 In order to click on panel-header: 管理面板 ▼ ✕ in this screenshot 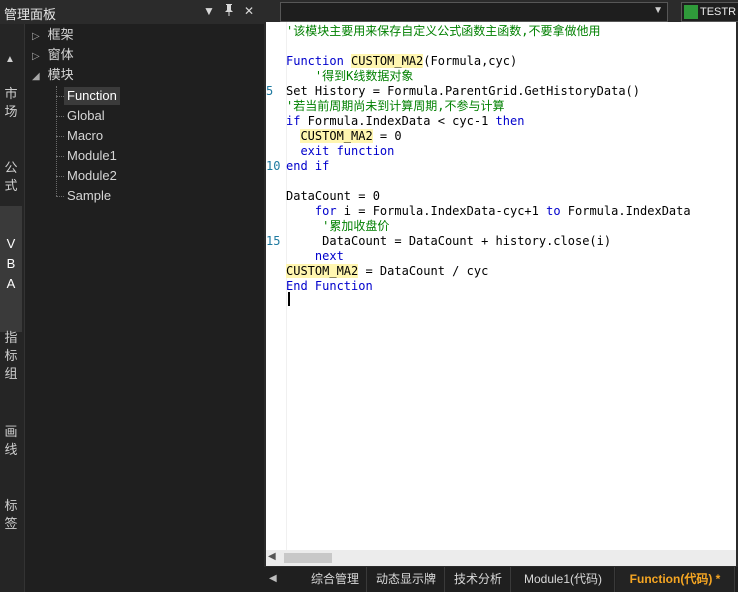, I will do `click(132, 12)`.